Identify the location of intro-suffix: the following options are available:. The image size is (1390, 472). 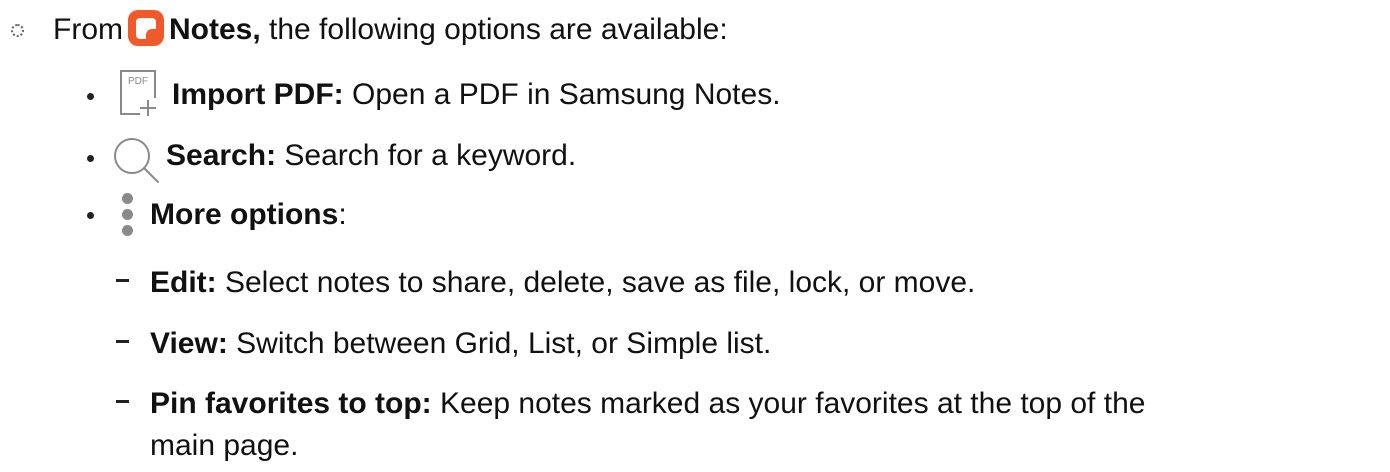
(494, 29).